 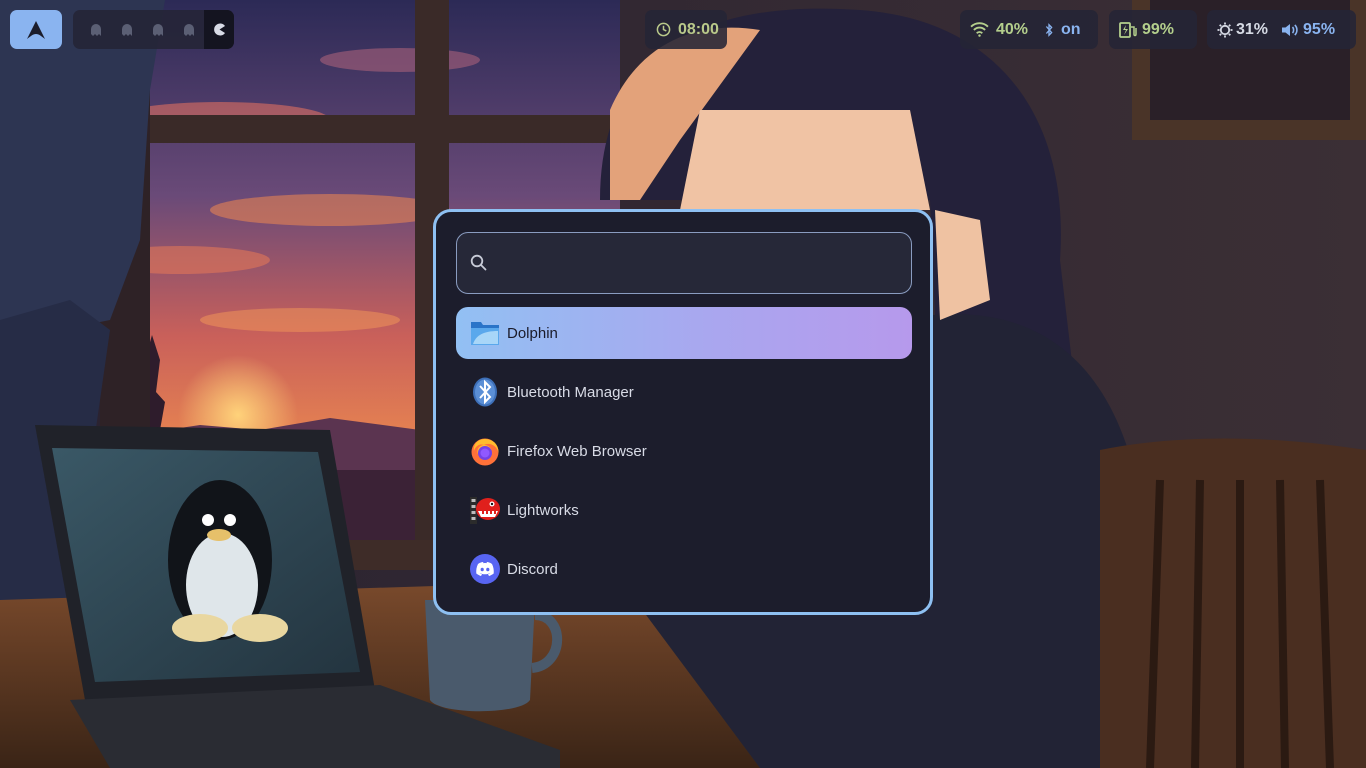 I want to click on search-box, so click(x=684, y=263).